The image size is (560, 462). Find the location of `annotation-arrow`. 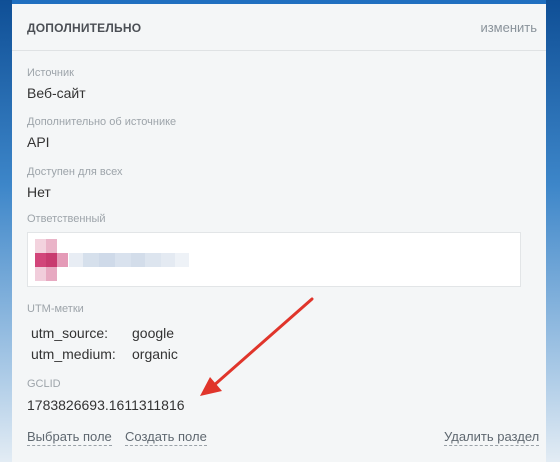

annotation-arrow is located at coordinates (257, 346).